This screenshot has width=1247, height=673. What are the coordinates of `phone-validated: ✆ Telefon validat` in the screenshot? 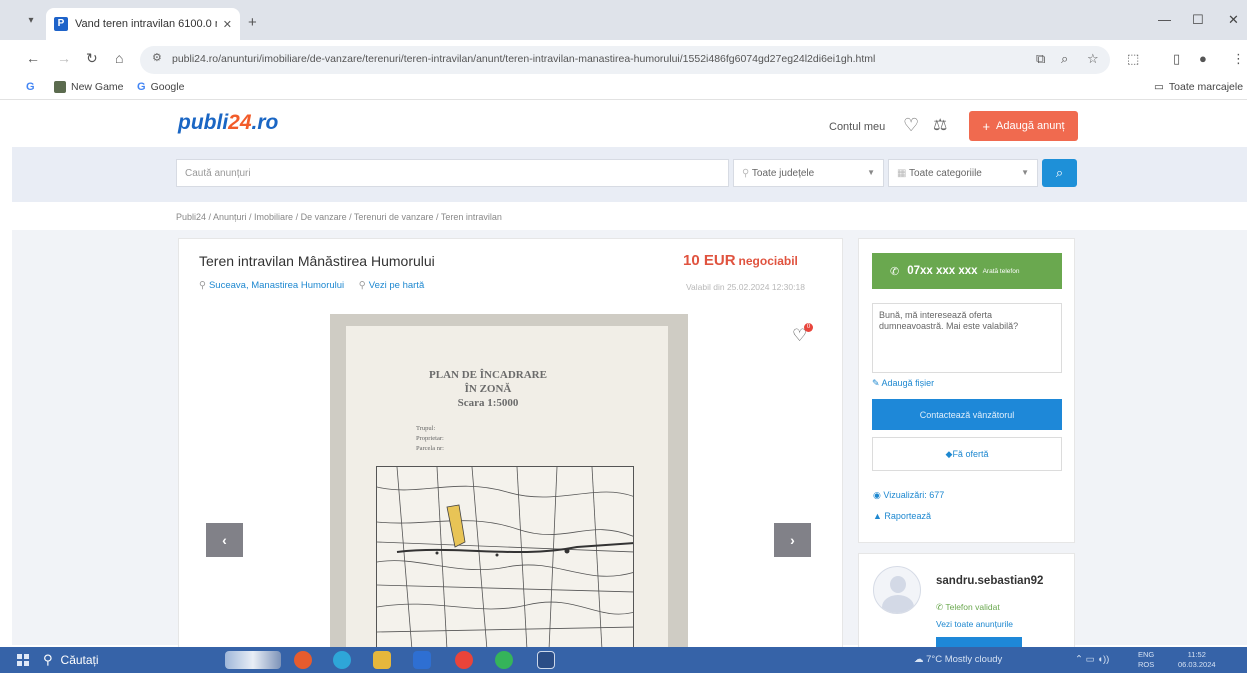 It's located at (968, 607).